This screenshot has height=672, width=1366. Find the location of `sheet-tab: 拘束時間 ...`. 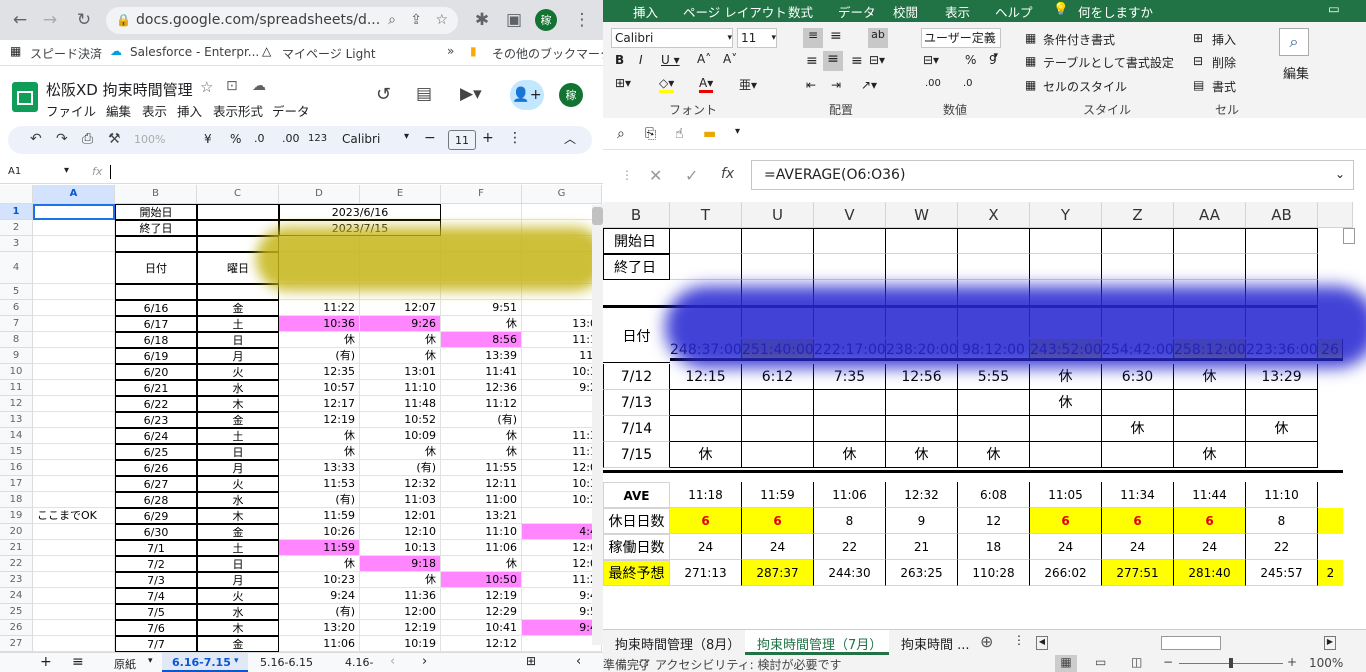

sheet-tab: 拘束時間 ... is located at coordinates (935, 643).